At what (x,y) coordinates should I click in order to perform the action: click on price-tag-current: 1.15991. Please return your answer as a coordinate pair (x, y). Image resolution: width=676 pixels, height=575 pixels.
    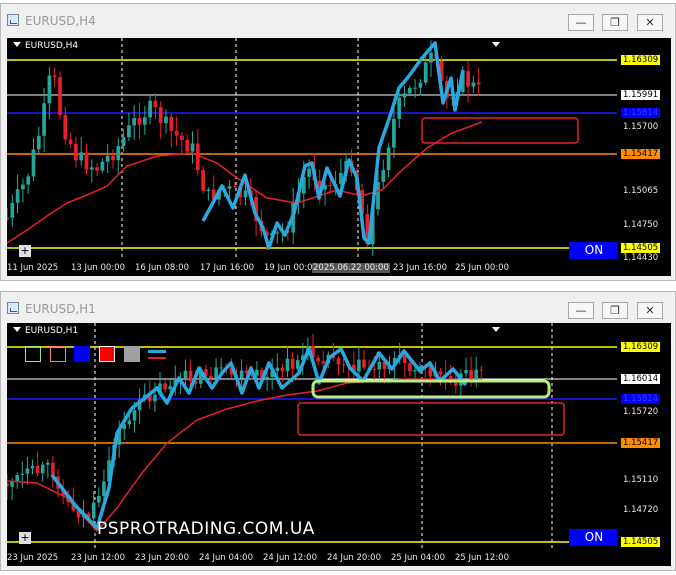
    Looking at the image, I should click on (641, 95).